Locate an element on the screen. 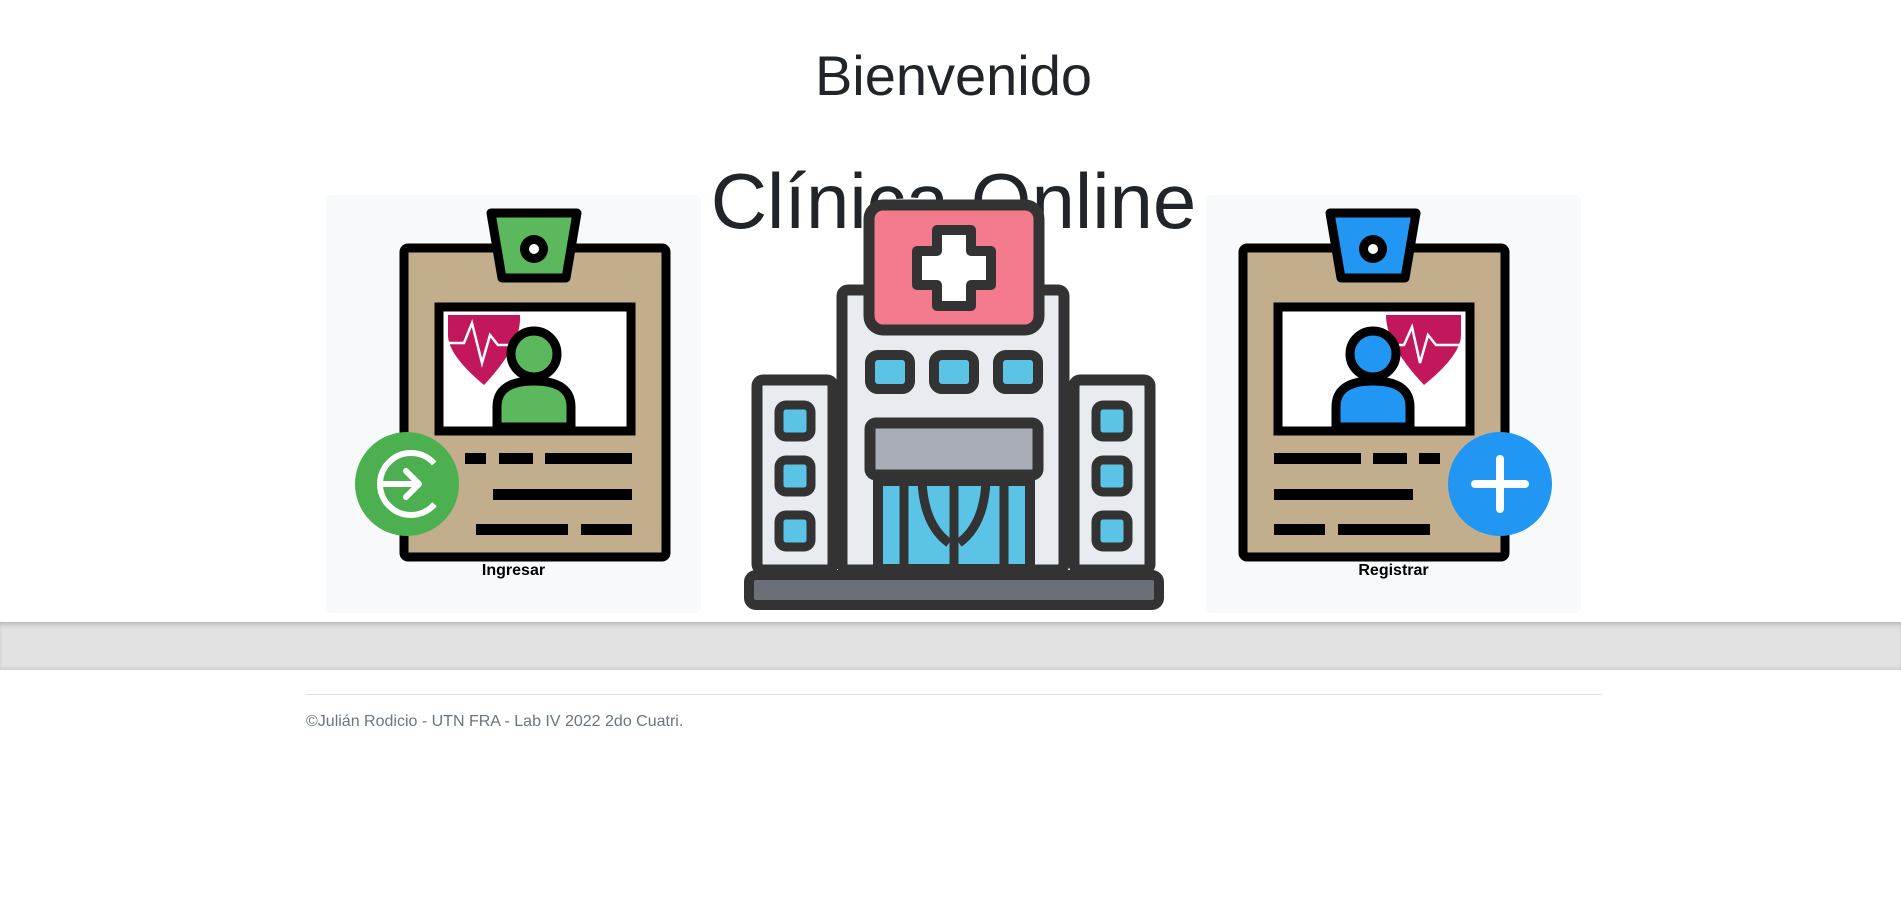 The width and height of the screenshot is (1901, 915). login-card: Ingresar is located at coordinates (513, 404).